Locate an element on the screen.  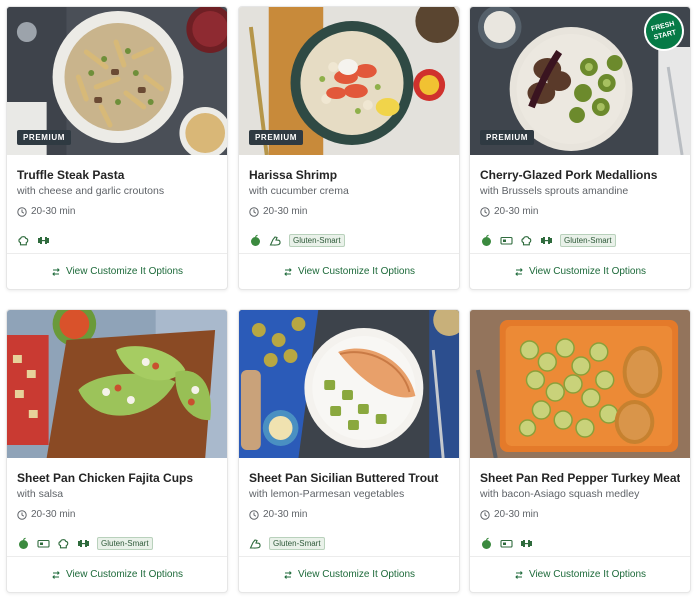
recipe-subtitle: with cucumber crema is located at coordinates (299, 191).